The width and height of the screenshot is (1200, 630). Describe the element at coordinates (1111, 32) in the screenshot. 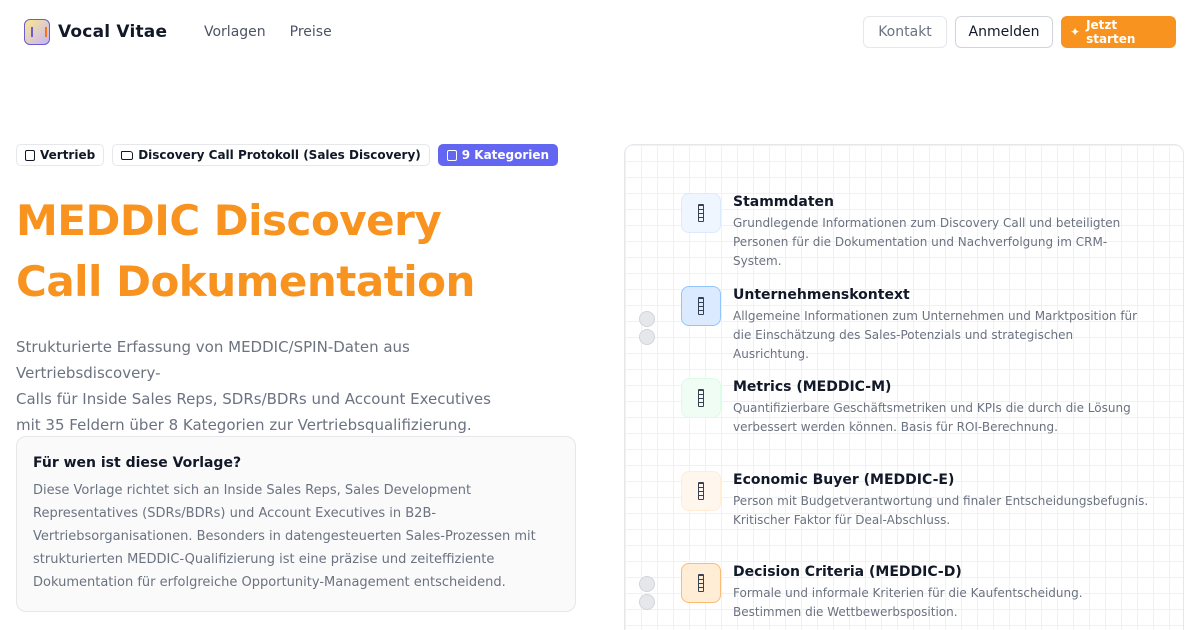

I see `jetzt-starten-label: Jetzt starten` at that location.